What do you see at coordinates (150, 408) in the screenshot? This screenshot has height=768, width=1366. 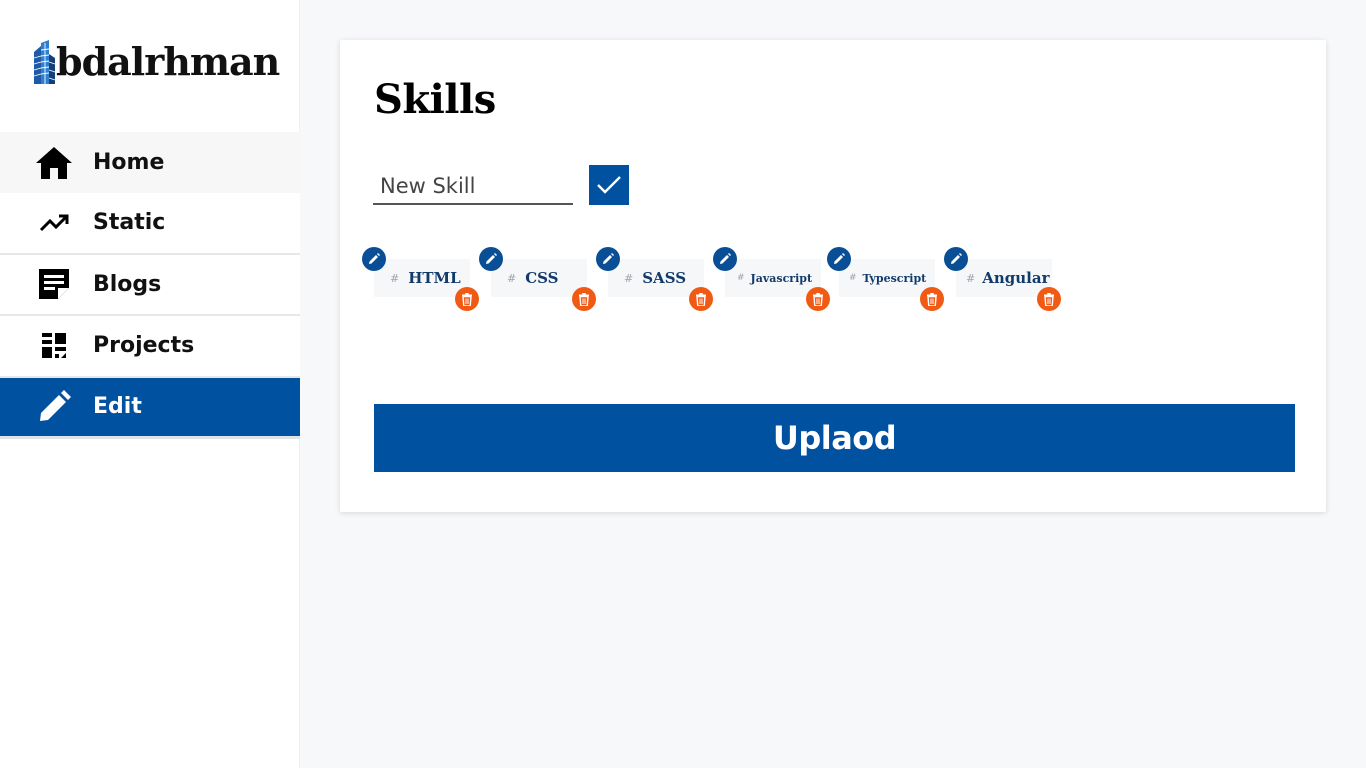 I see `sidebar-item-edit: Edit` at bounding box center [150, 408].